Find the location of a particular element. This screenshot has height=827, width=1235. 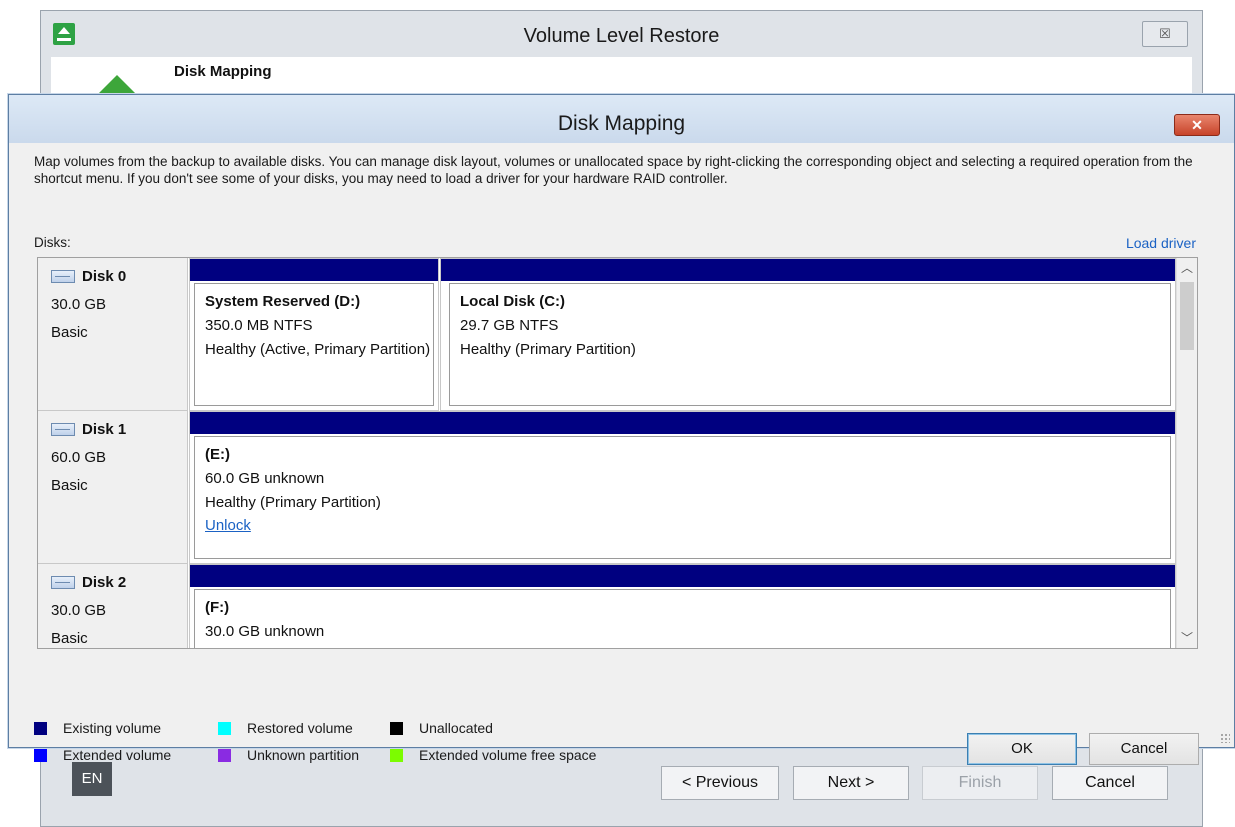

wizard-step-title: Disk Mapping is located at coordinates (223, 71).